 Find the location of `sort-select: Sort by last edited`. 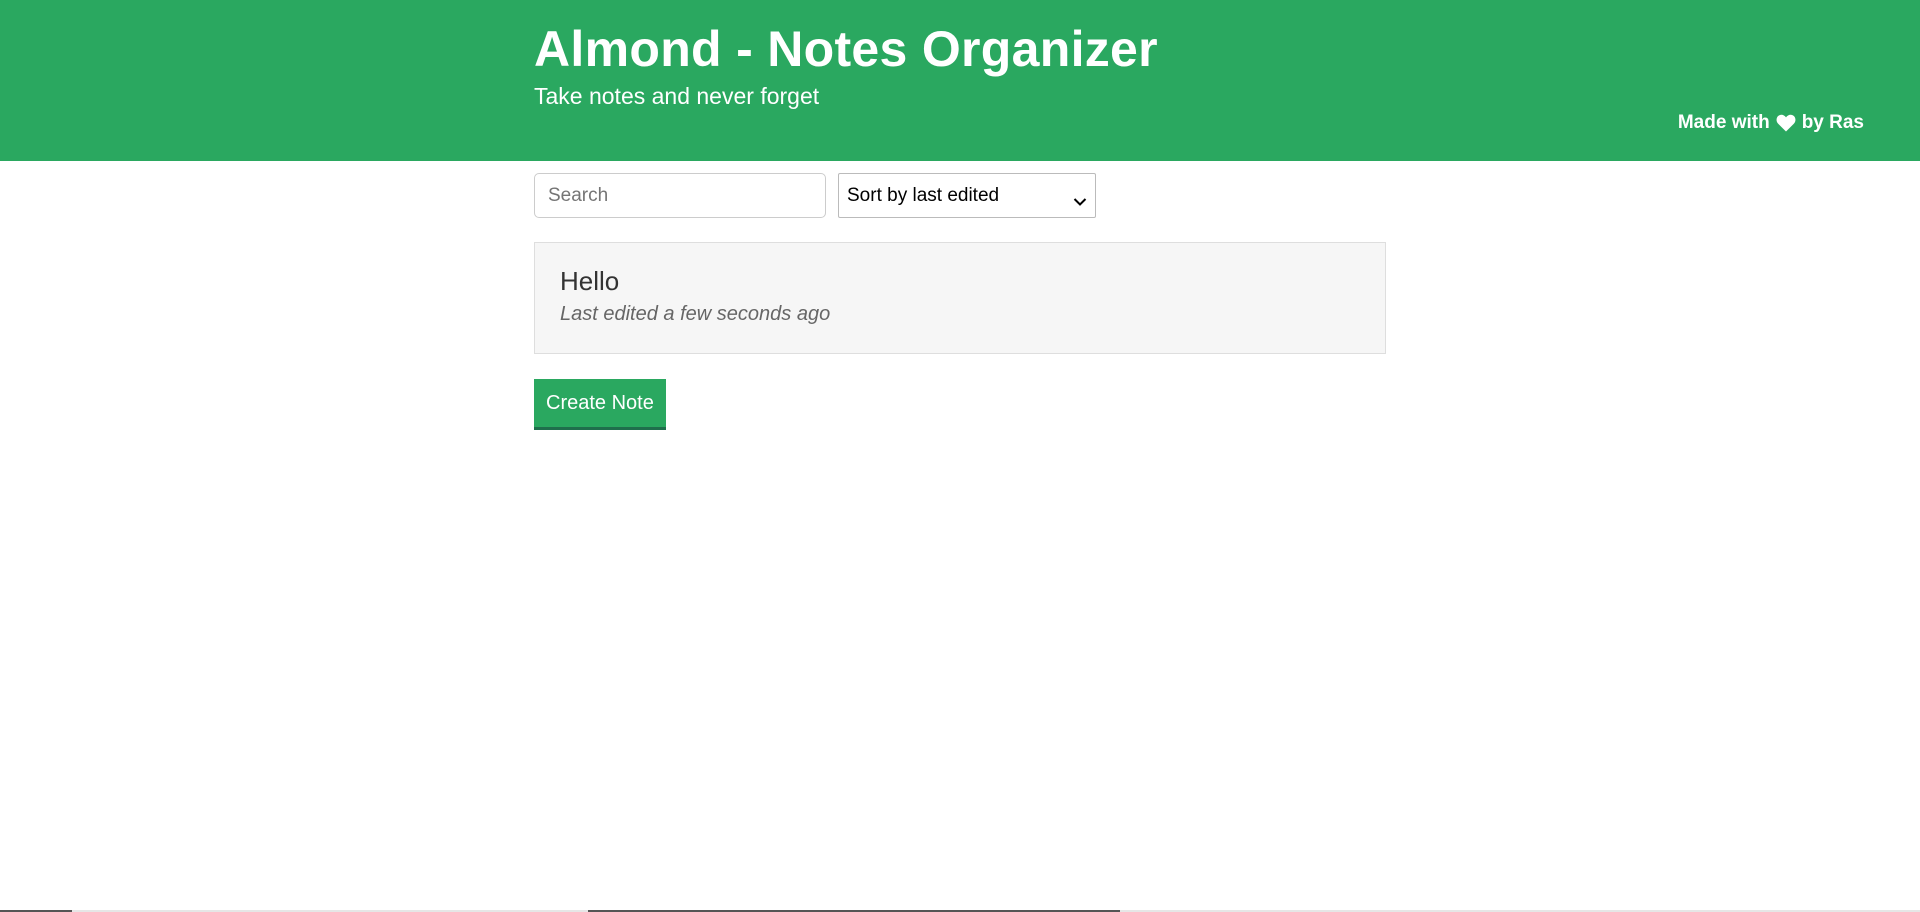

sort-select: Sort by last edited is located at coordinates (967, 195).